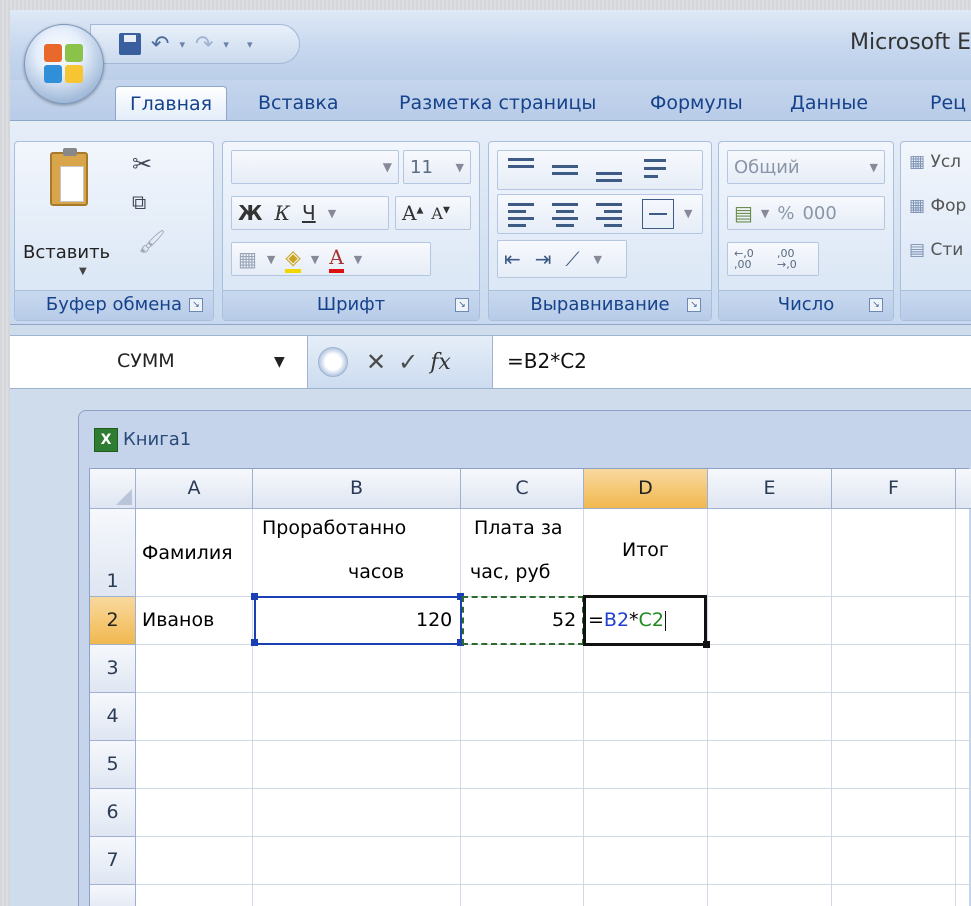  What do you see at coordinates (510, 572) in the screenshot?
I see `cell-c1-line2: час, руб` at bounding box center [510, 572].